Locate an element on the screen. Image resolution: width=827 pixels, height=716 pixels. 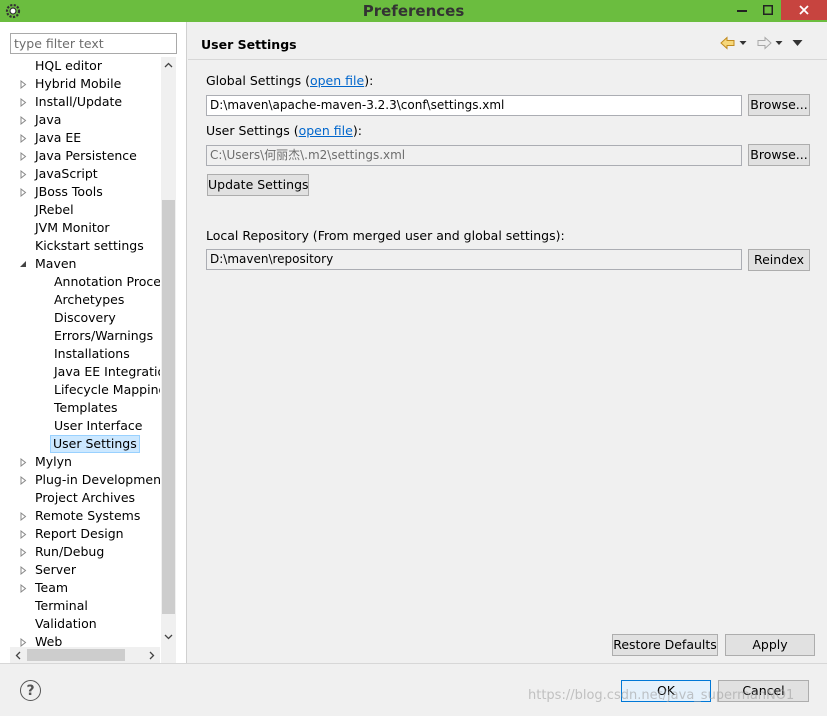
restore-defaults-button: Restore Defaults is located at coordinates (665, 645).